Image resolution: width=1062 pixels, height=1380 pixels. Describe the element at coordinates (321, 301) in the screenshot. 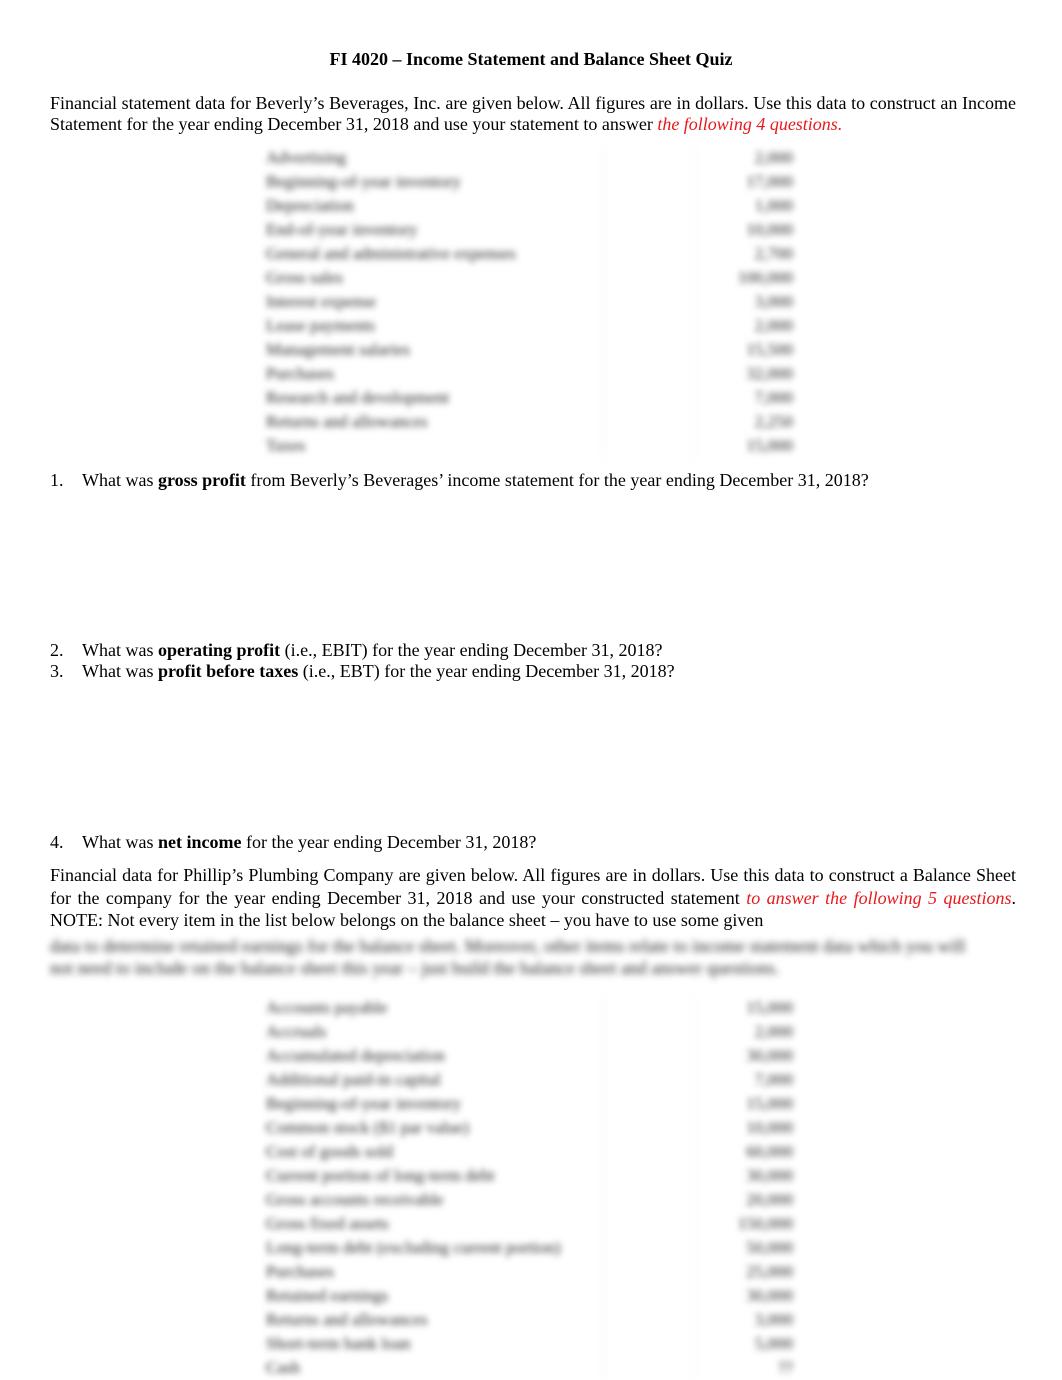

I see `row-label: Interest expense` at that location.